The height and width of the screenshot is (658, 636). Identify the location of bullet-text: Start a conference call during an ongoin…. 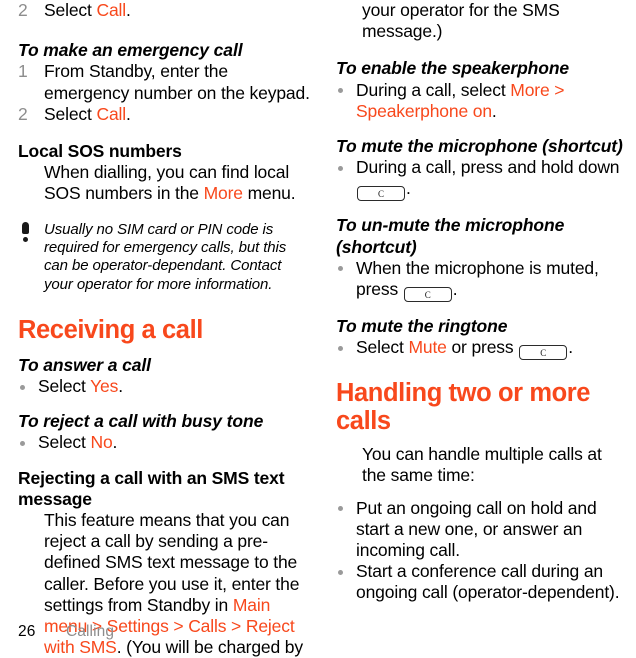
(488, 582).